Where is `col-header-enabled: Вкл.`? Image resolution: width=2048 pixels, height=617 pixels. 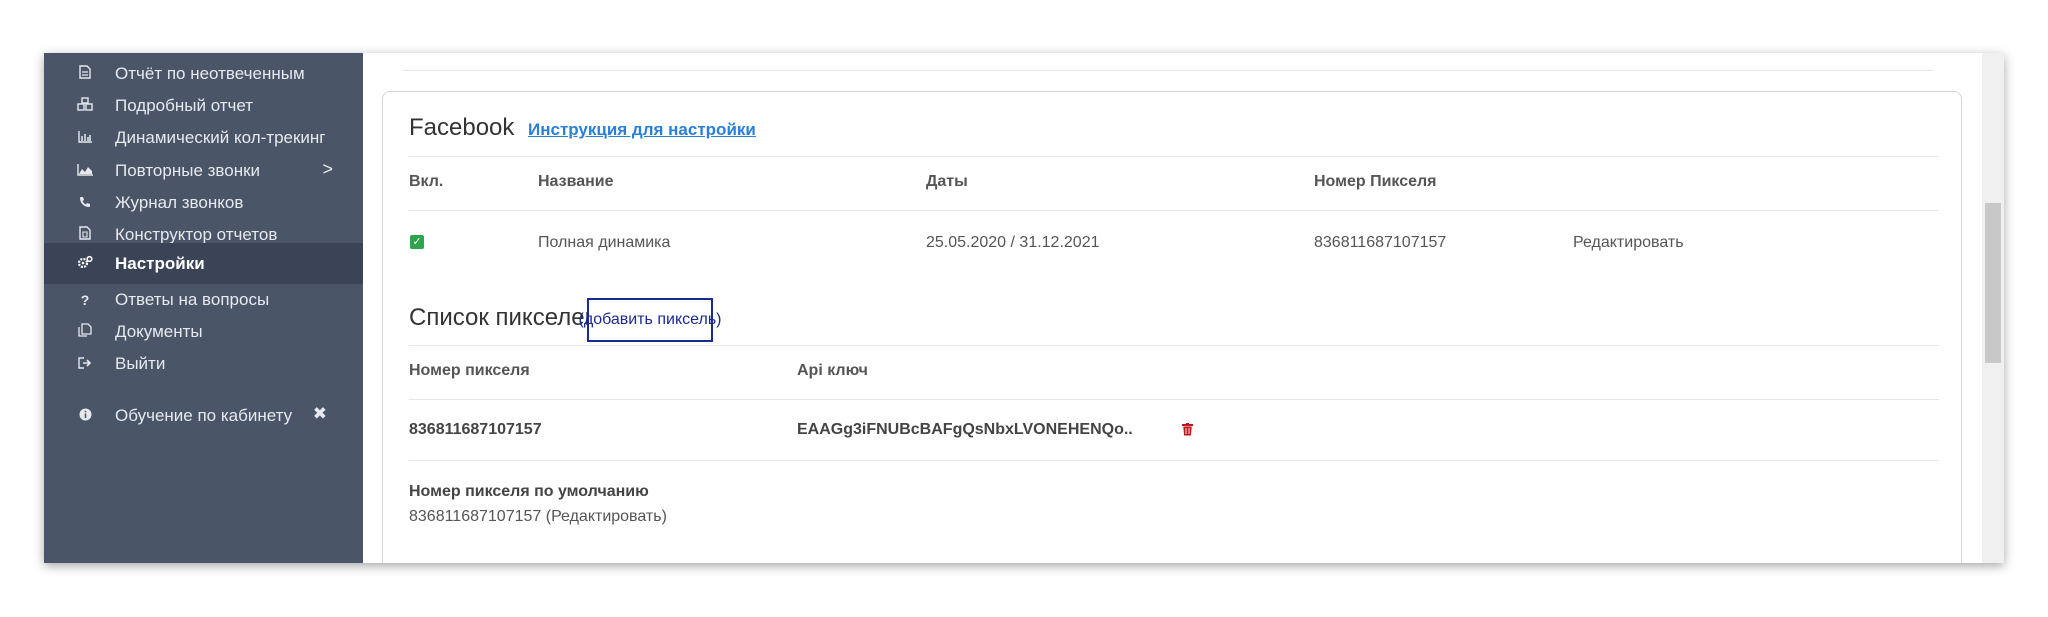
col-header-enabled: Вкл. is located at coordinates (426, 181).